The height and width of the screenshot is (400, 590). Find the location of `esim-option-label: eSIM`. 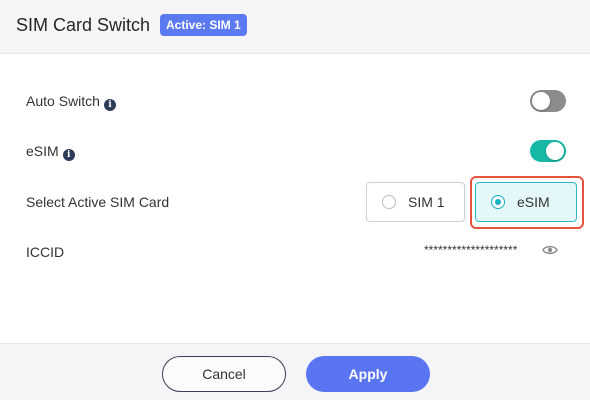

esim-option-label: eSIM is located at coordinates (533, 202).